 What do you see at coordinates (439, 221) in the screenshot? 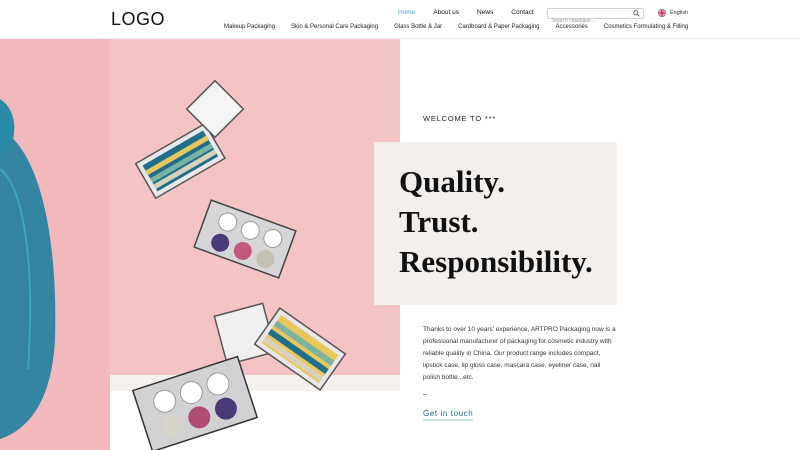
I see `headline-line-trust: Trust.` at bounding box center [439, 221].